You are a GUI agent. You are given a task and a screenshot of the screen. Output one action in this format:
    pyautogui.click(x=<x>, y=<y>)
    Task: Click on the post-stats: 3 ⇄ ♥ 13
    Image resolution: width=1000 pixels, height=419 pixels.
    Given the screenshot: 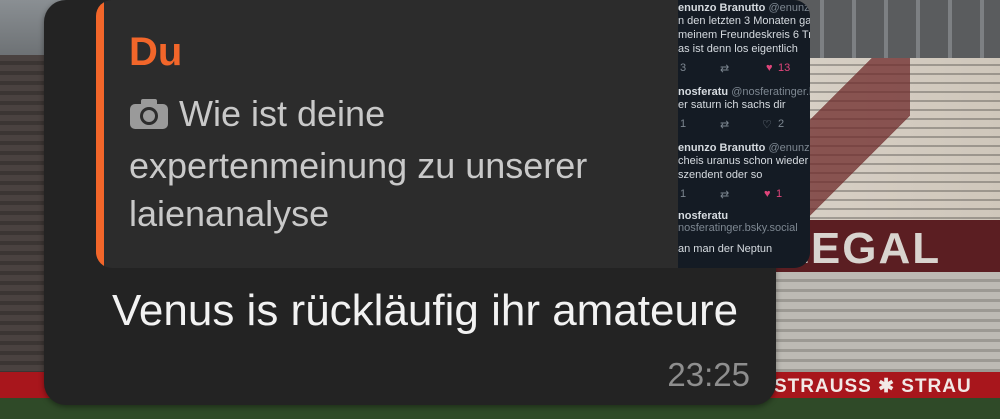 What is the action you would take?
    pyautogui.click(x=744, y=69)
    